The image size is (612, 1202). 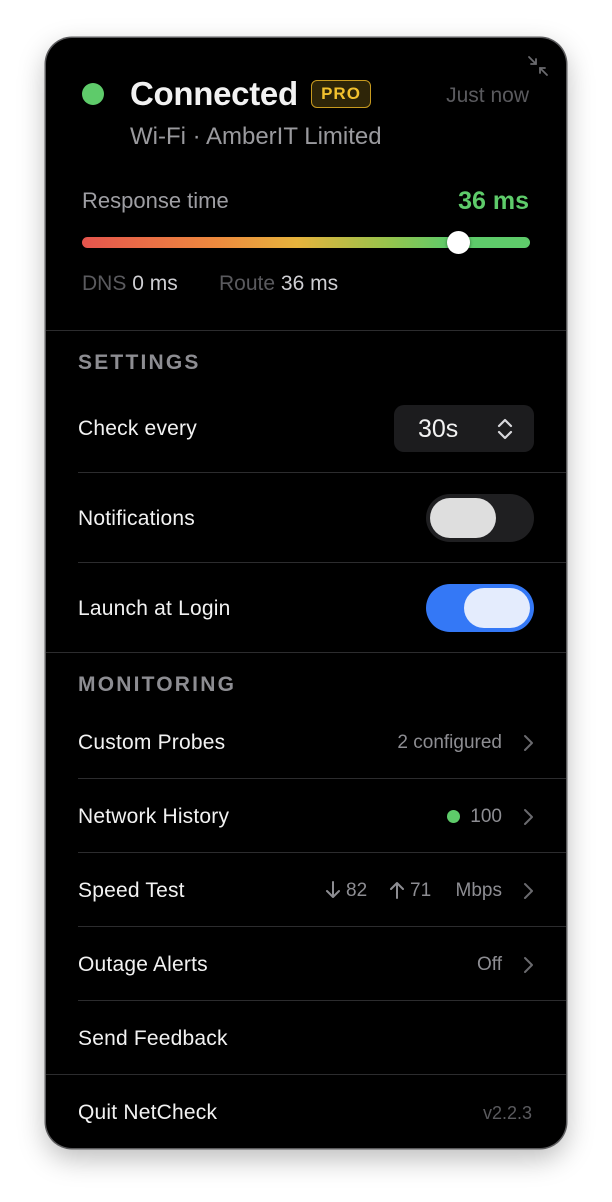 I want to click on response-time-value: 36 ms, so click(x=493, y=201).